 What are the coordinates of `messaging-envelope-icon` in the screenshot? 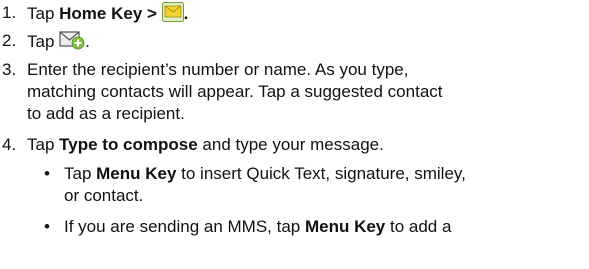 It's located at (172, 15).